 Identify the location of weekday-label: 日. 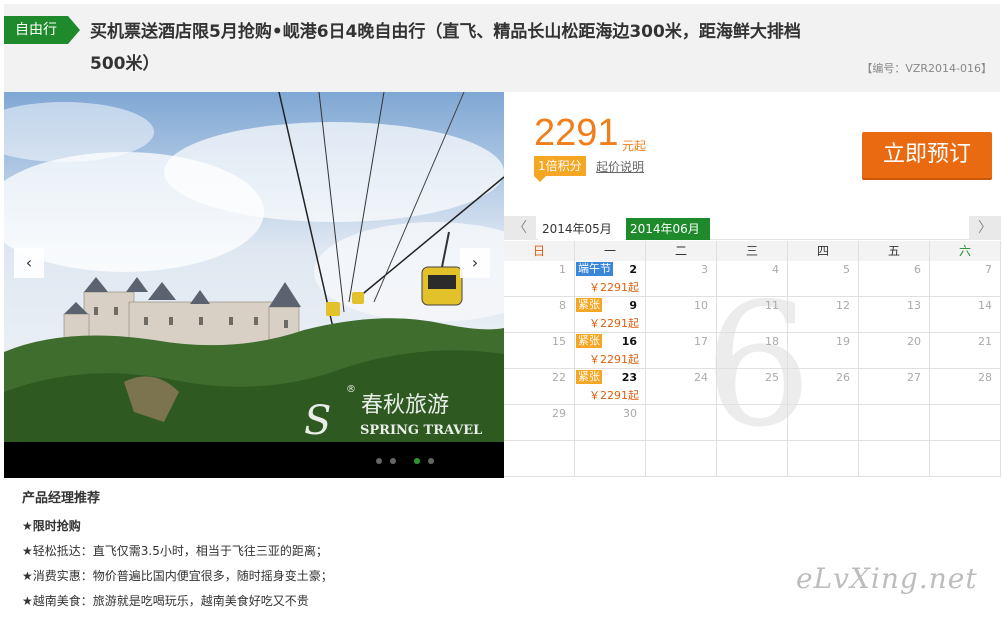
(539, 251).